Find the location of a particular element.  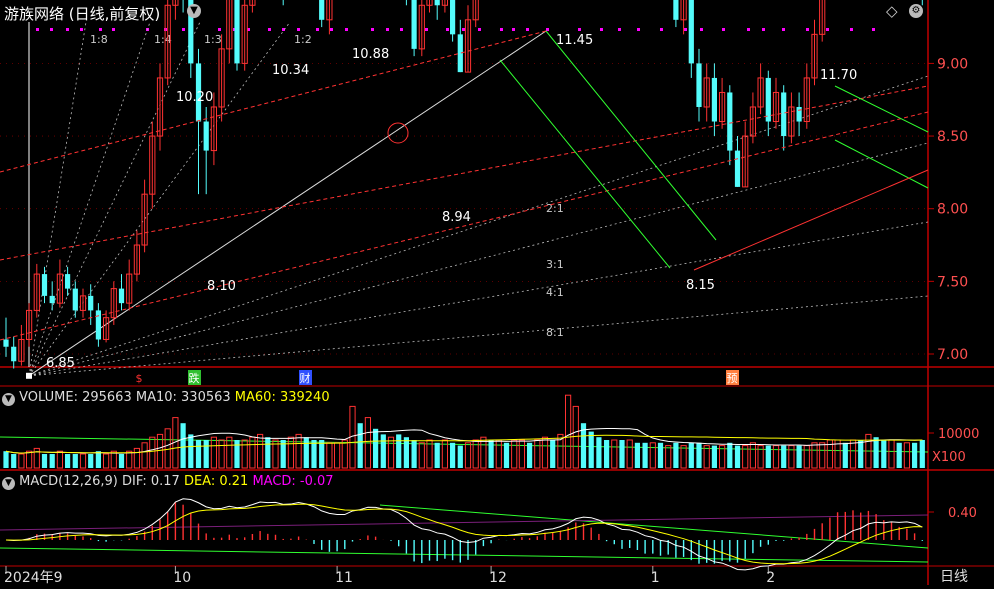

green-flag-line is located at coordinates (881, 164).